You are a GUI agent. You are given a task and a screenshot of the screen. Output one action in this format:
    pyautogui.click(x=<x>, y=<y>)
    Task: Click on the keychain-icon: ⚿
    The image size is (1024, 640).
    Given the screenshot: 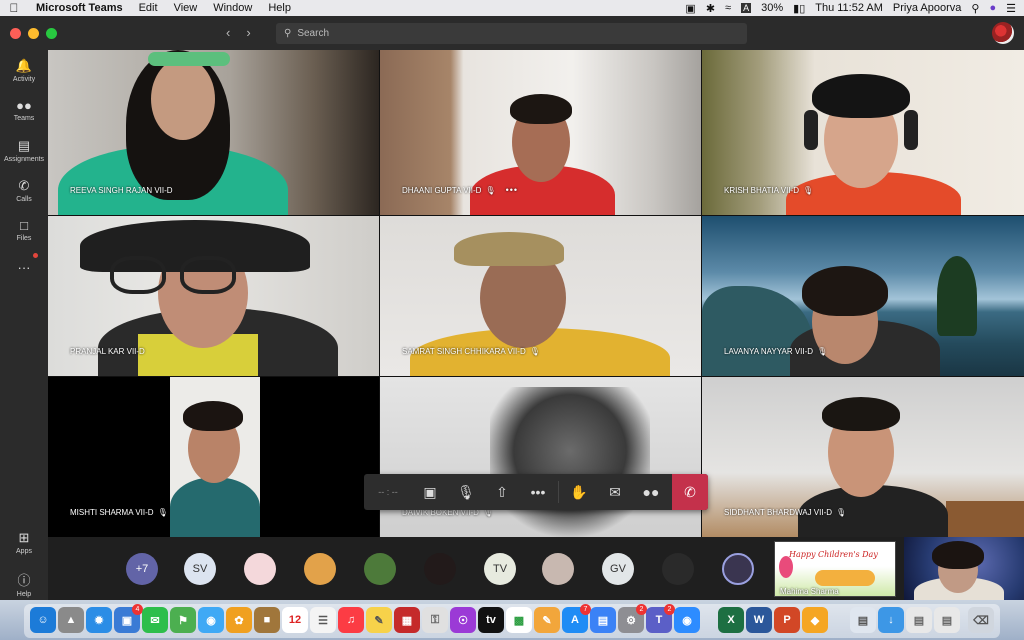 What is the action you would take?
    pyautogui.click(x=435, y=620)
    